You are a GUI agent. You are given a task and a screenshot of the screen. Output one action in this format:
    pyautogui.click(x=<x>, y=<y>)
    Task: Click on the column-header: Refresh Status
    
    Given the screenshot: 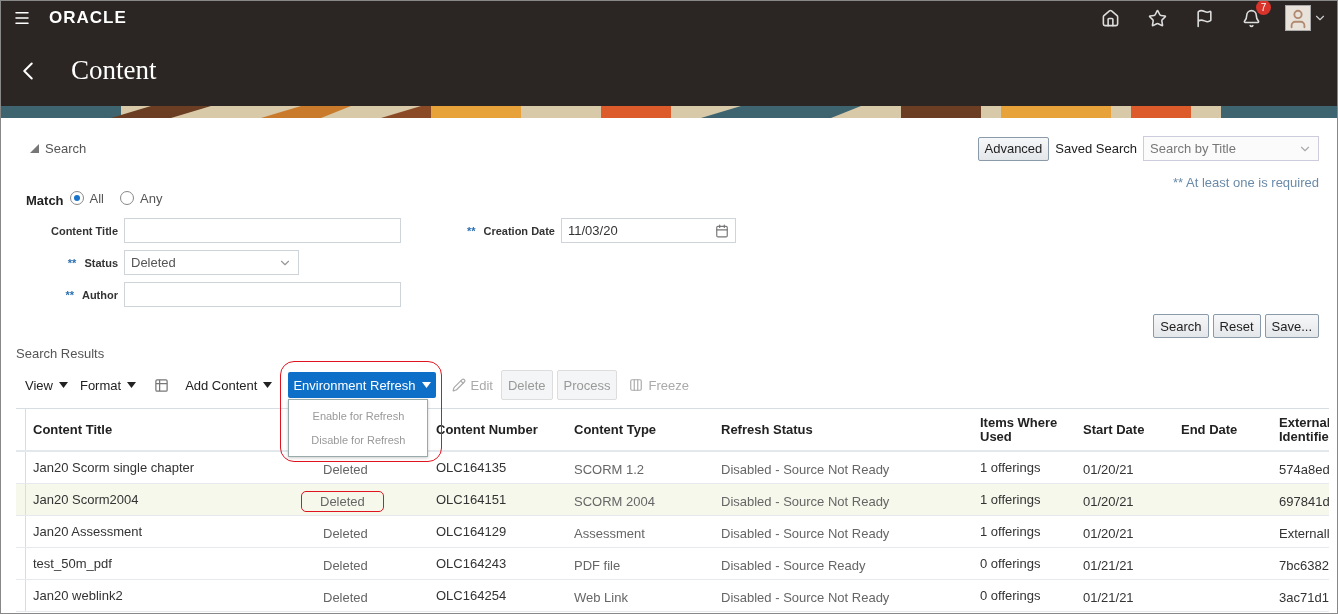 What is the action you would take?
    pyautogui.click(x=843, y=429)
    